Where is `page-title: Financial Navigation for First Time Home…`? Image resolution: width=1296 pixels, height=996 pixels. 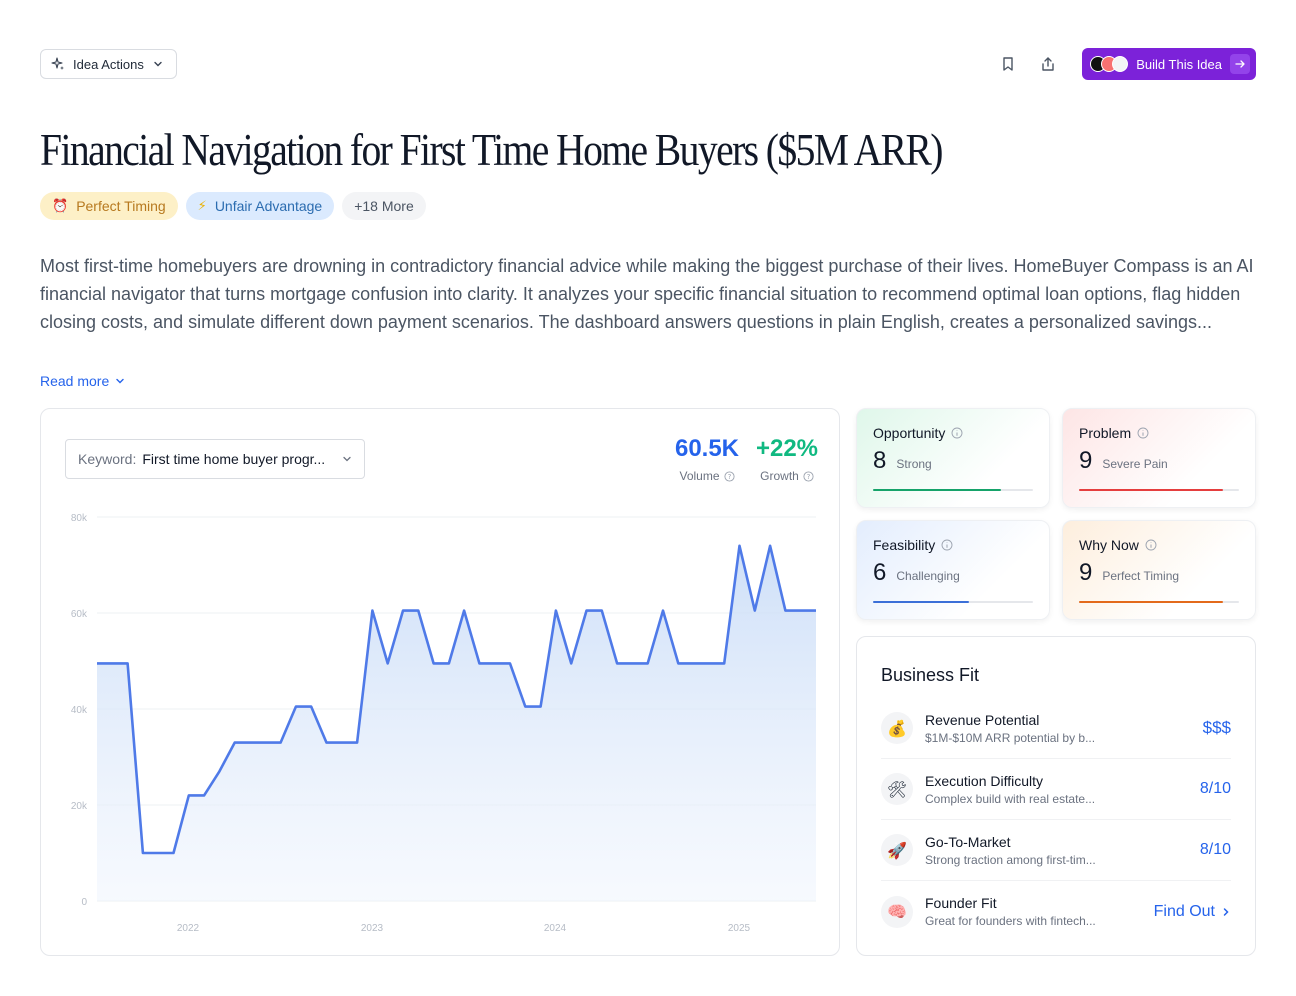
page-title: Financial Navigation for First Time Home… is located at coordinates (491, 150).